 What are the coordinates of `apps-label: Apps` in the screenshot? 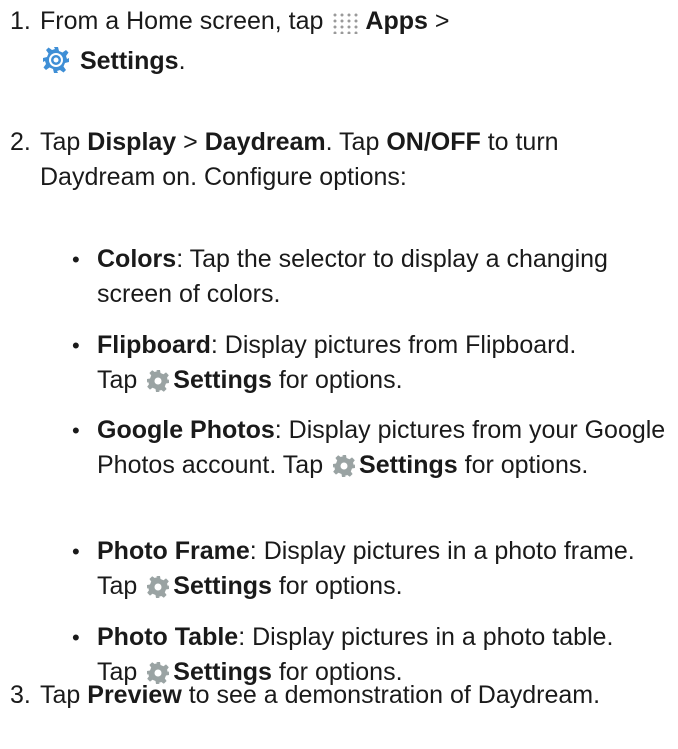 It's located at (396, 21).